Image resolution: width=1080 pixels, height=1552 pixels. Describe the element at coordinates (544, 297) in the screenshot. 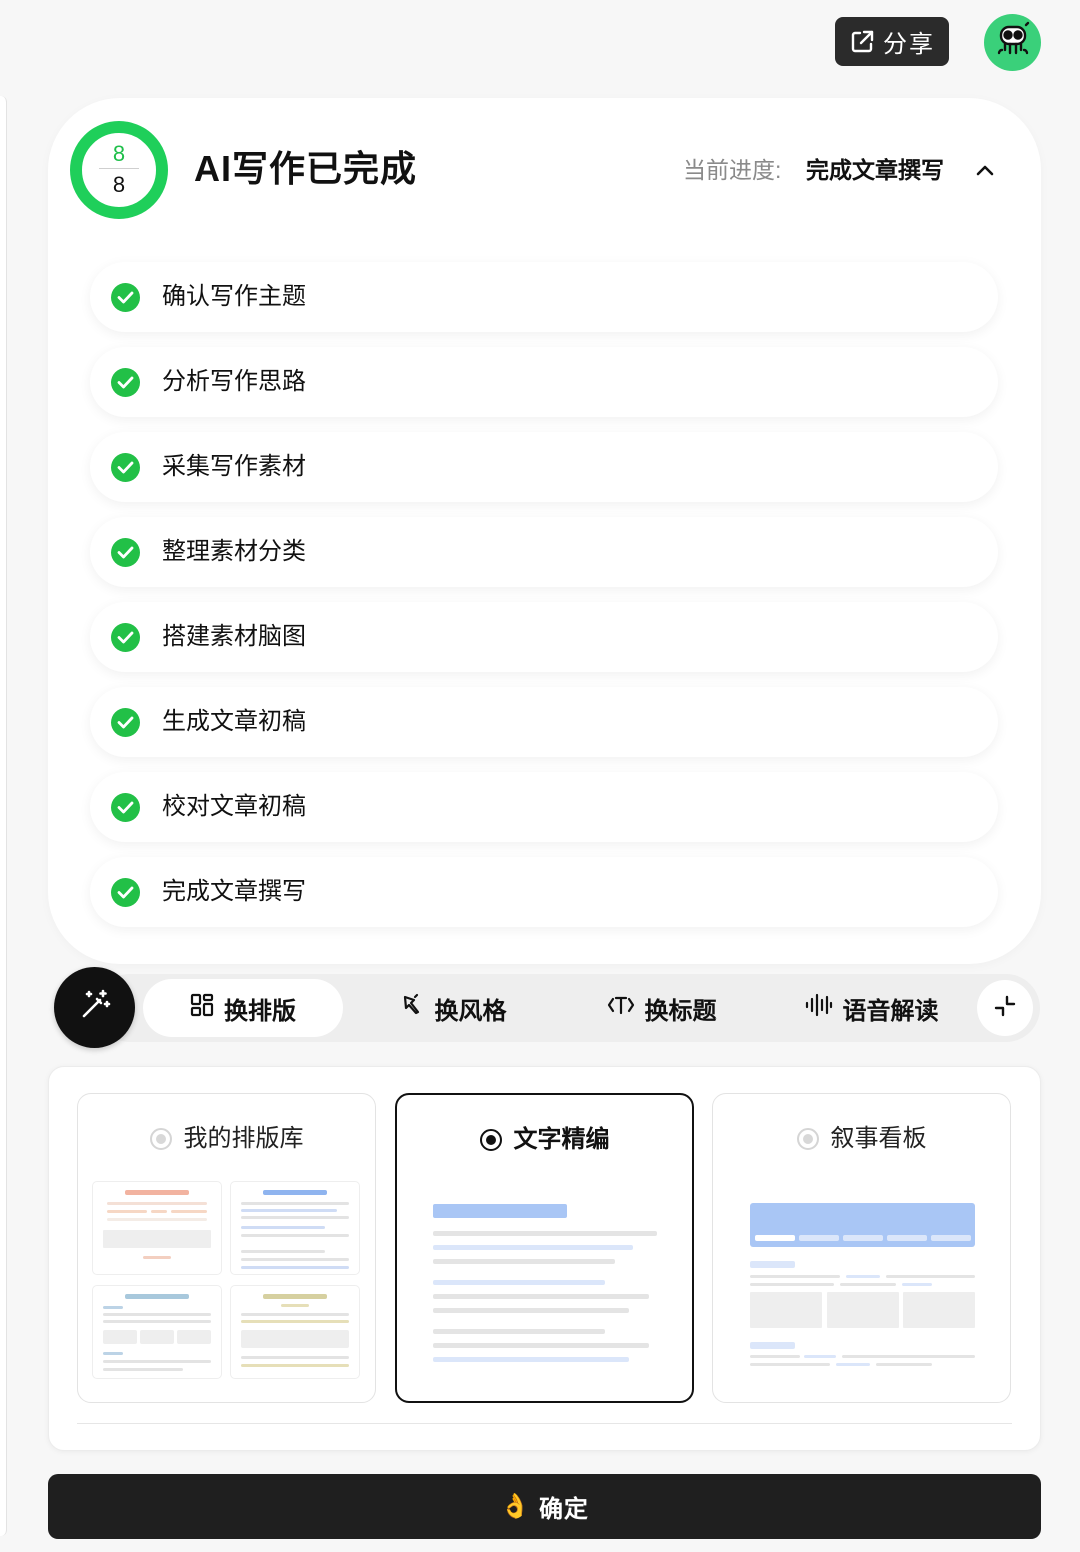

I see `step-item: 确认写作主题` at that location.